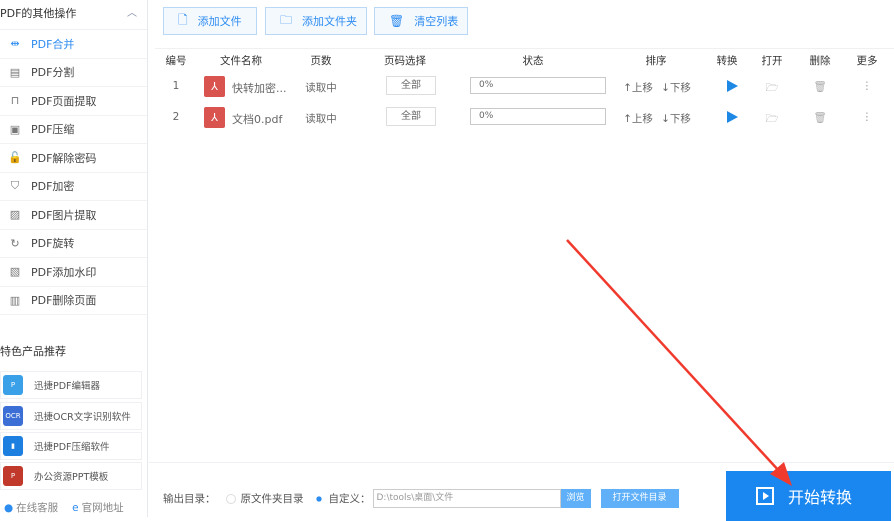 This screenshot has width=894, height=521. I want to click on ocr-logo-icon: OCR, so click(13, 416).